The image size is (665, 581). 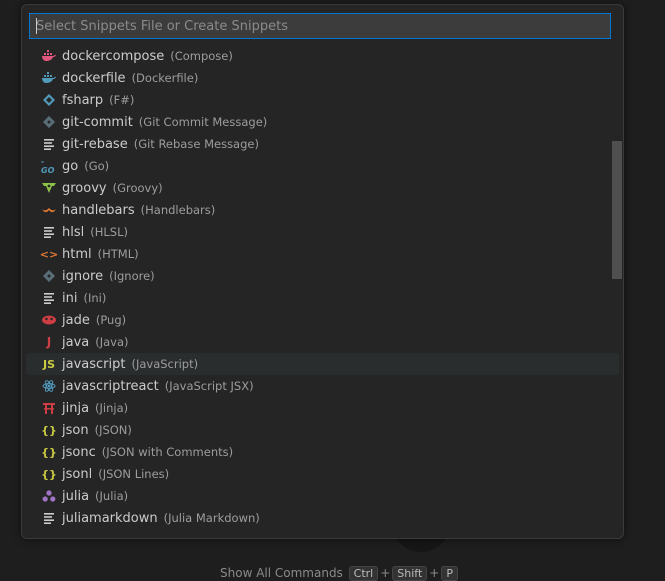 I want to click on language-id: jsonl, so click(x=77, y=474).